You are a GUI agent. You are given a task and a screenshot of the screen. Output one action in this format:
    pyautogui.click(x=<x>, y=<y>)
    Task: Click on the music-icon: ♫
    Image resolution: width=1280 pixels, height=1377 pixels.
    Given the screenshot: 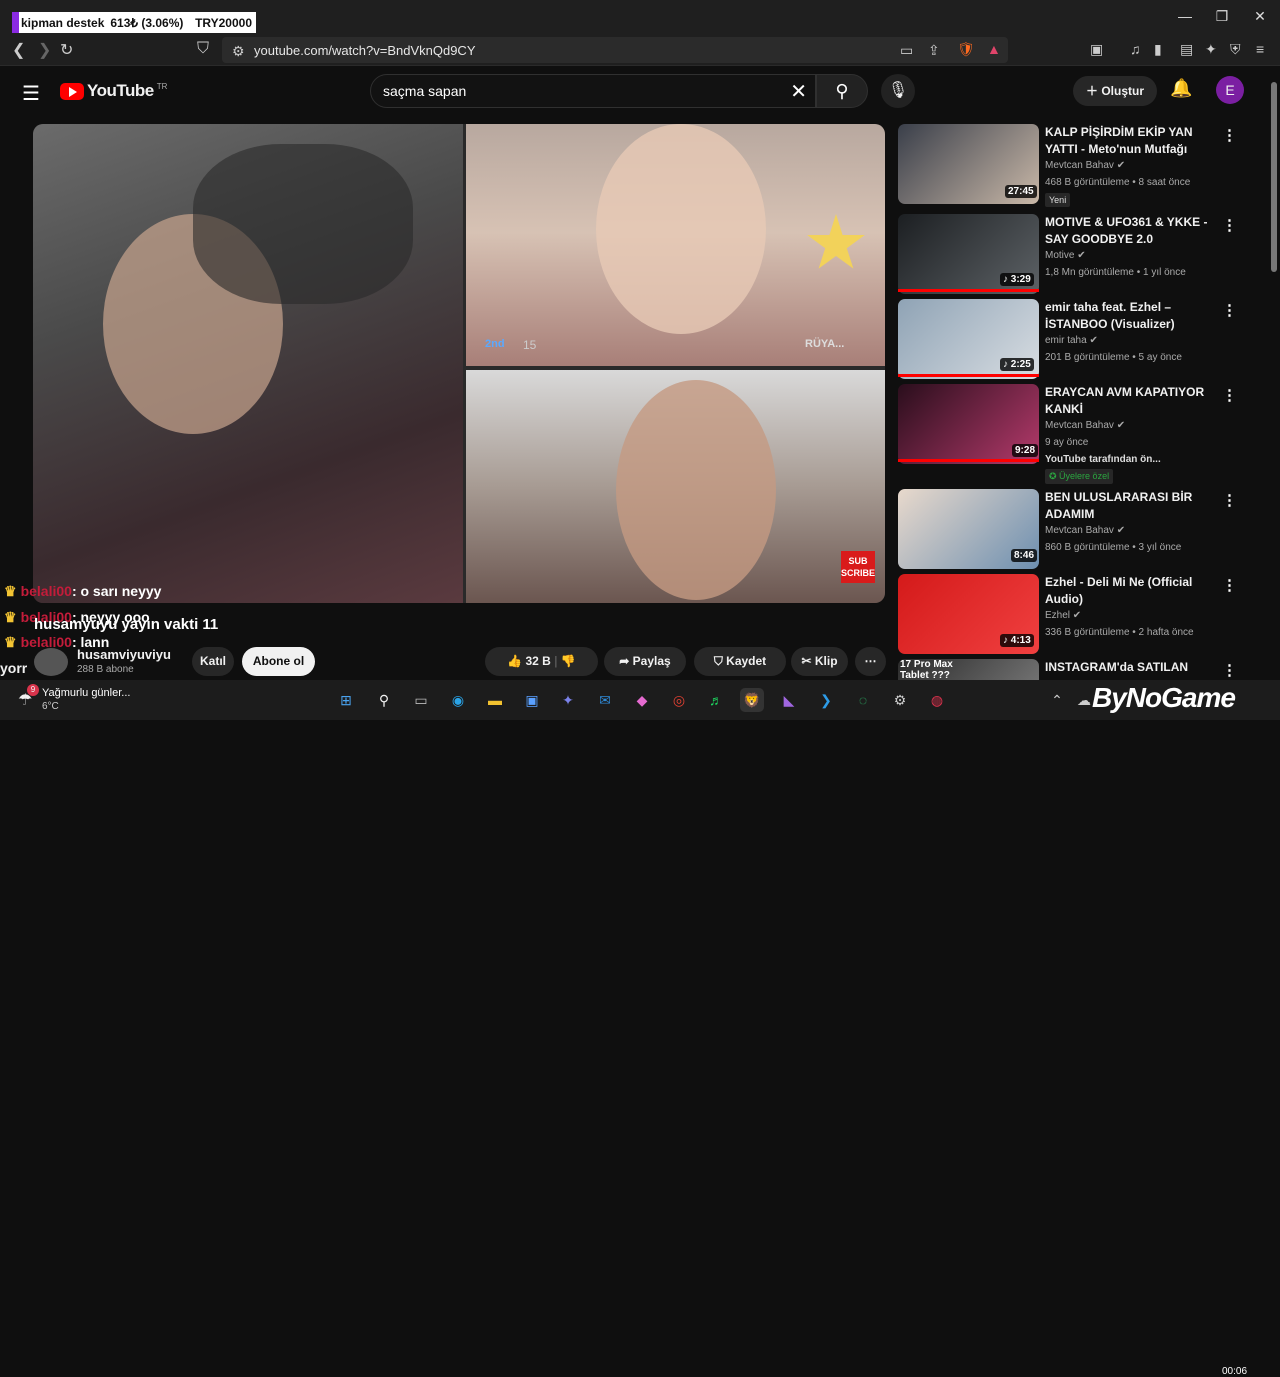 What is the action you would take?
    pyautogui.click(x=1135, y=49)
    